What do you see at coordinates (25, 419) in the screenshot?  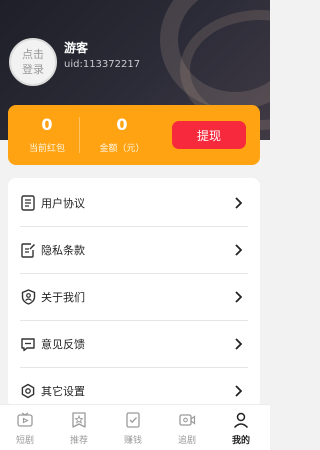 I see `tv-icon` at bounding box center [25, 419].